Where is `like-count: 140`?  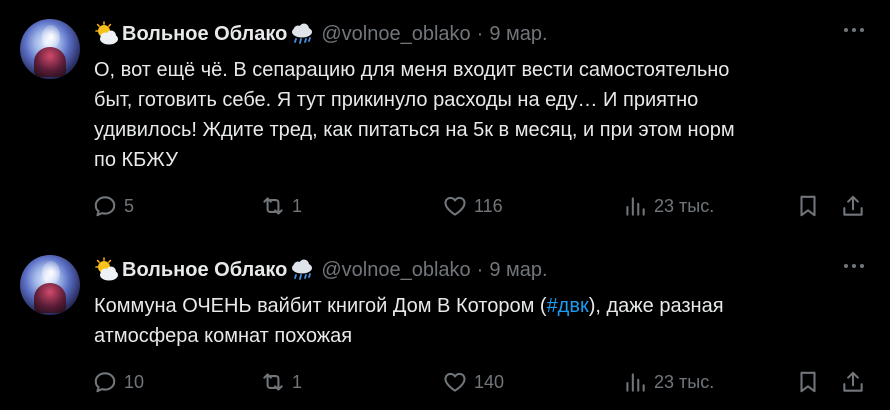
like-count: 140 is located at coordinates (489, 381).